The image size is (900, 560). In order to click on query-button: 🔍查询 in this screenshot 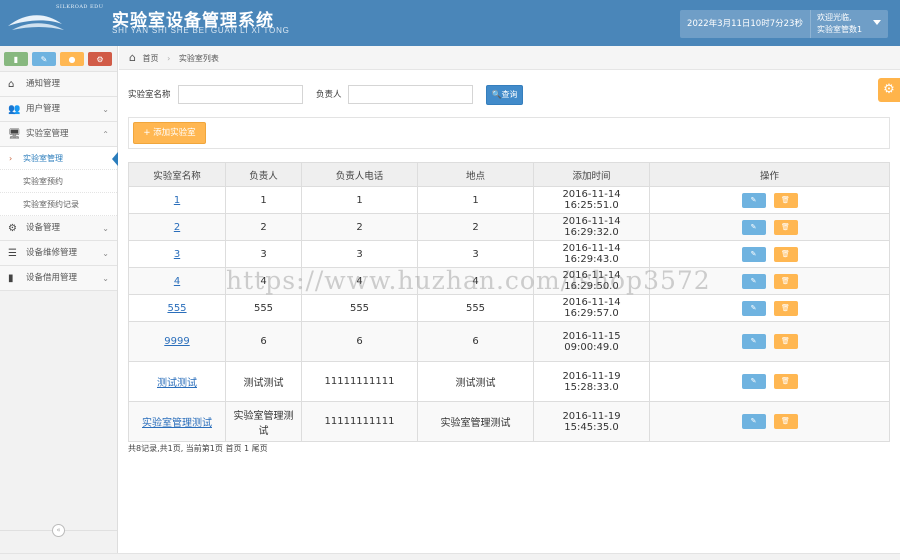, I will do `click(504, 95)`.